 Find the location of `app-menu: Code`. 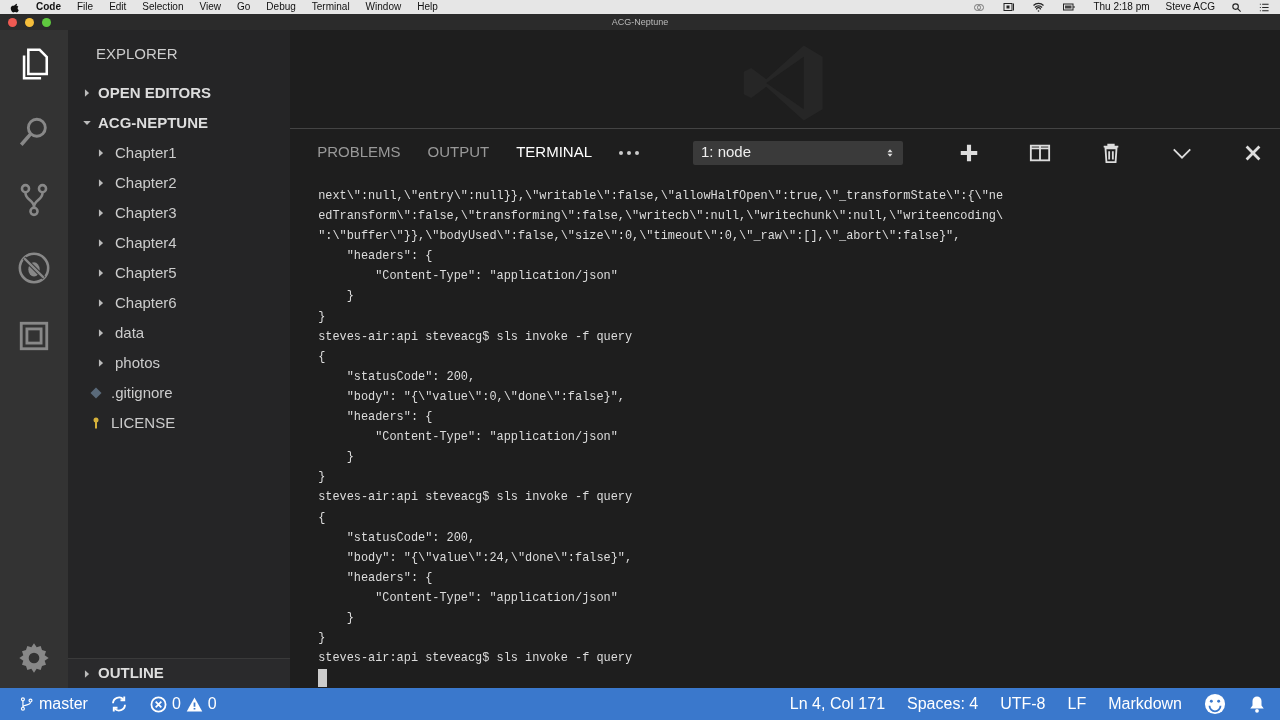

app-menu: Code is located at coordinates (48, 7).